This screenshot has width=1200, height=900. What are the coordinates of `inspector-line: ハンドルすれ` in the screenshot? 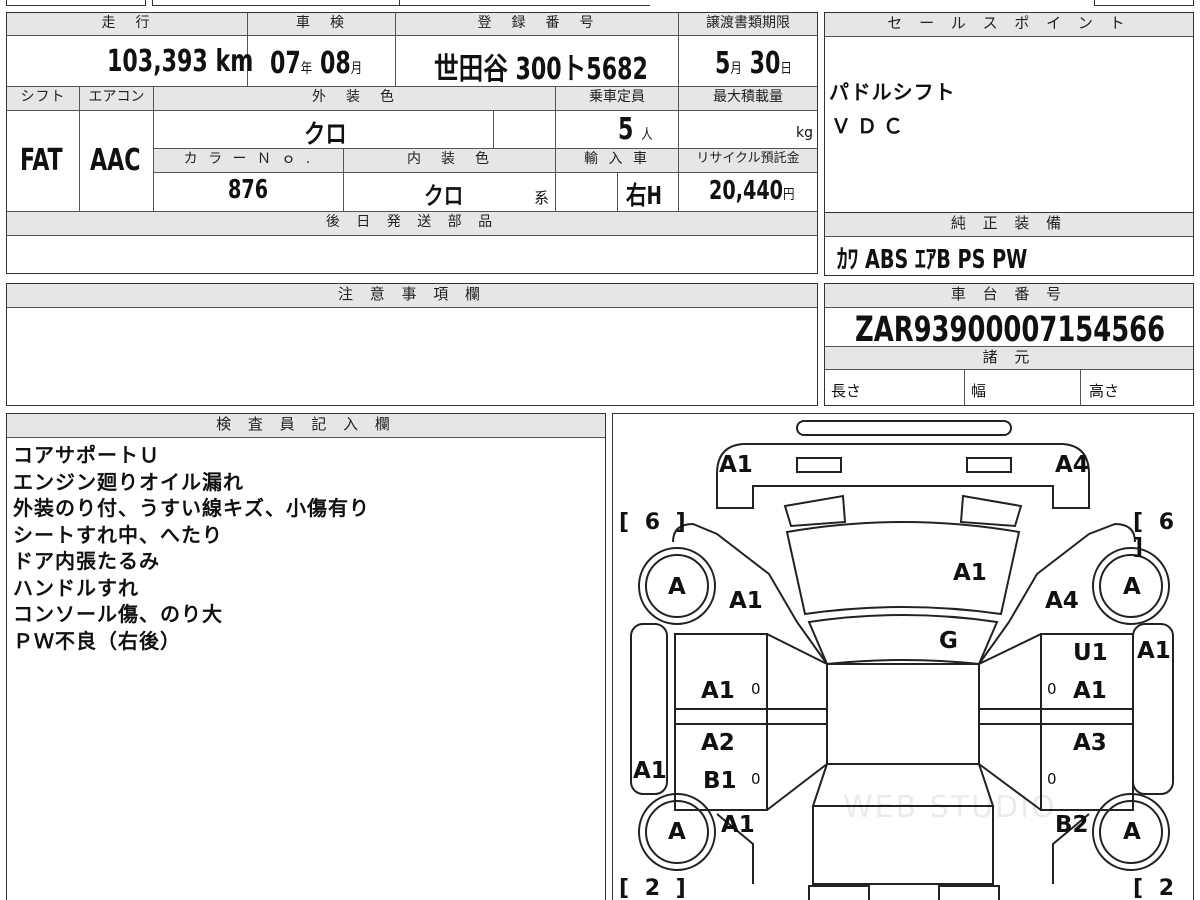 It's located at (76, 587).